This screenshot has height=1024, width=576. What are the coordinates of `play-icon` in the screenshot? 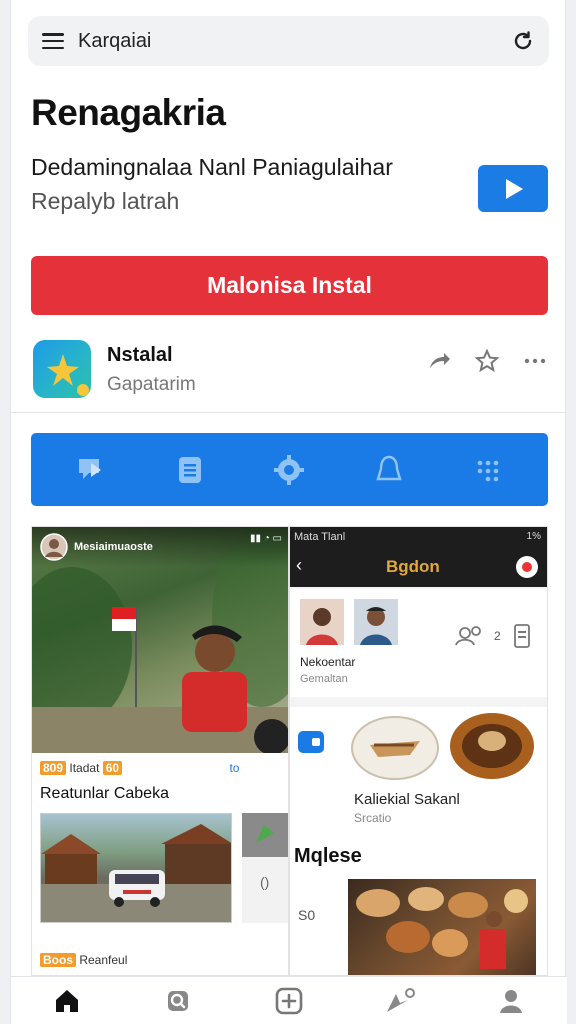 It's located at (514, 188).